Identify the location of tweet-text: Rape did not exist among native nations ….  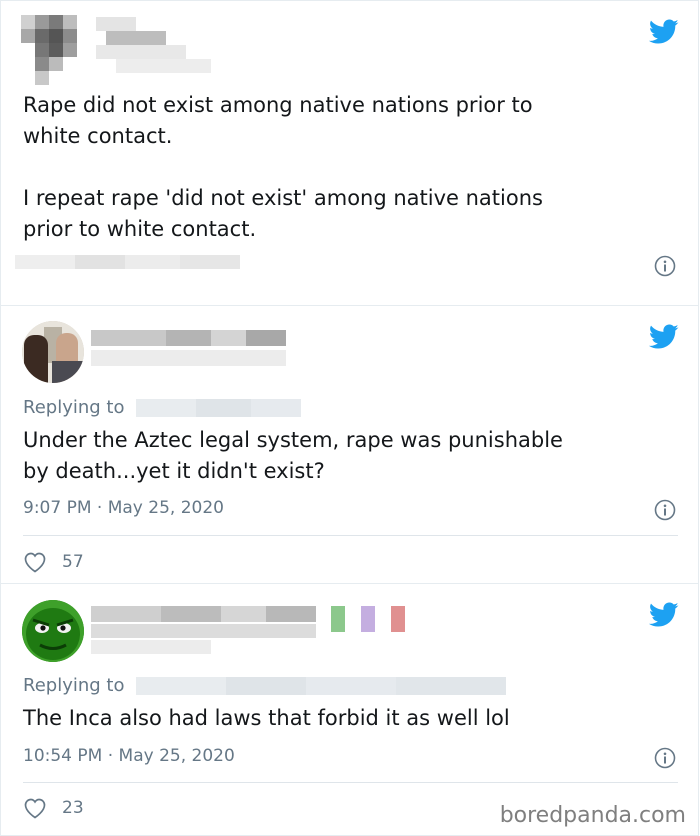
(283, 167).